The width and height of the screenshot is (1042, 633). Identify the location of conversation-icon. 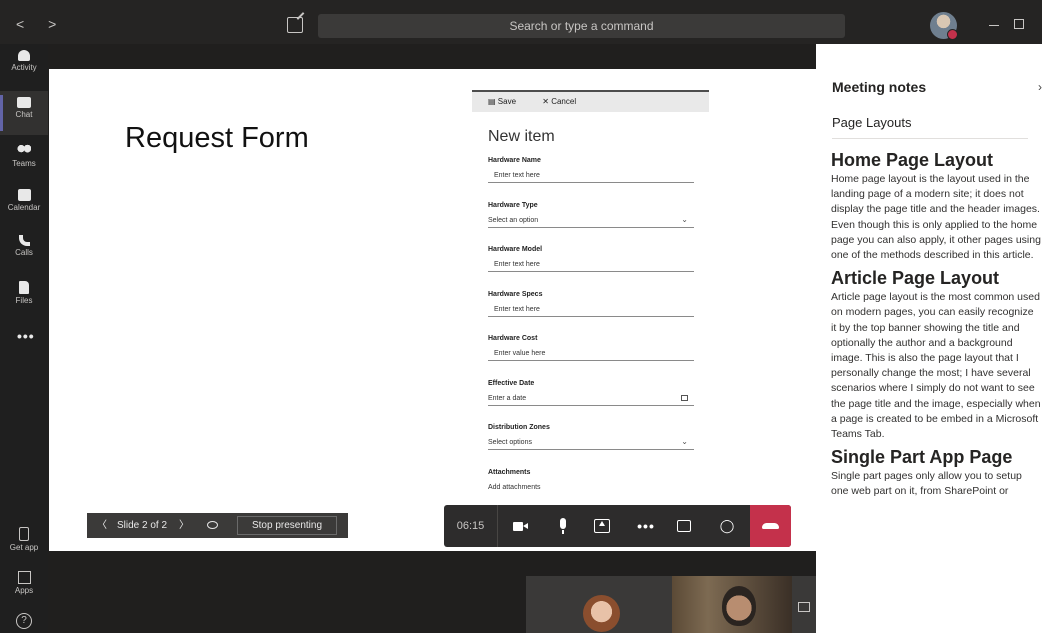
(684, 526).